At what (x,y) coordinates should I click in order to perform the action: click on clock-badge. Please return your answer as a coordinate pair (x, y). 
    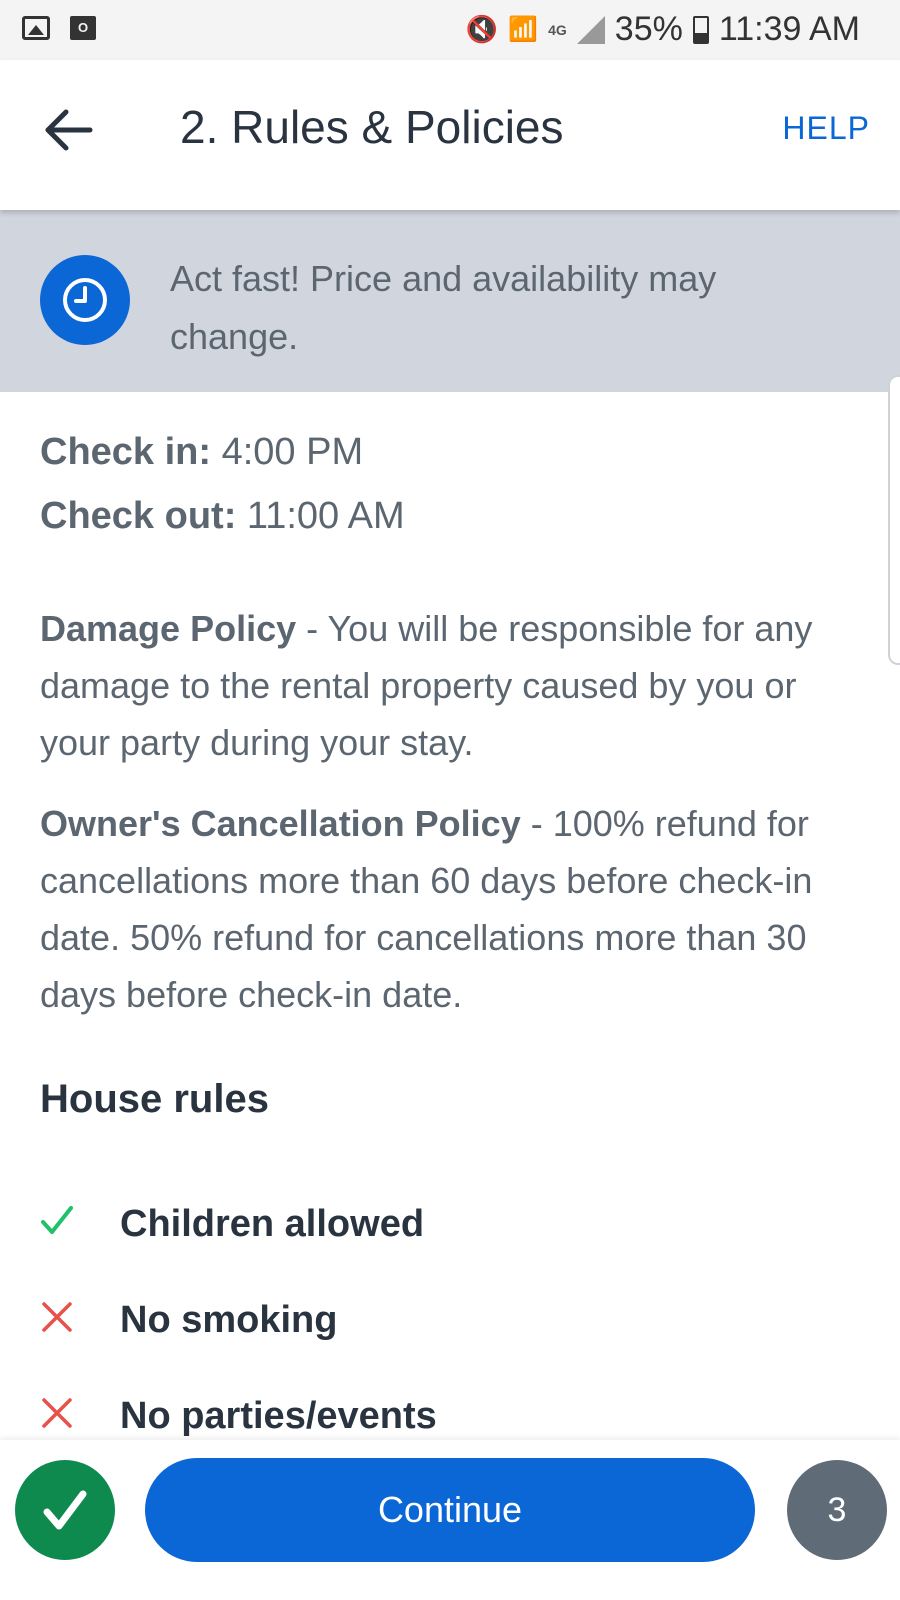
    Looking at the image, I should click on (85, 300).